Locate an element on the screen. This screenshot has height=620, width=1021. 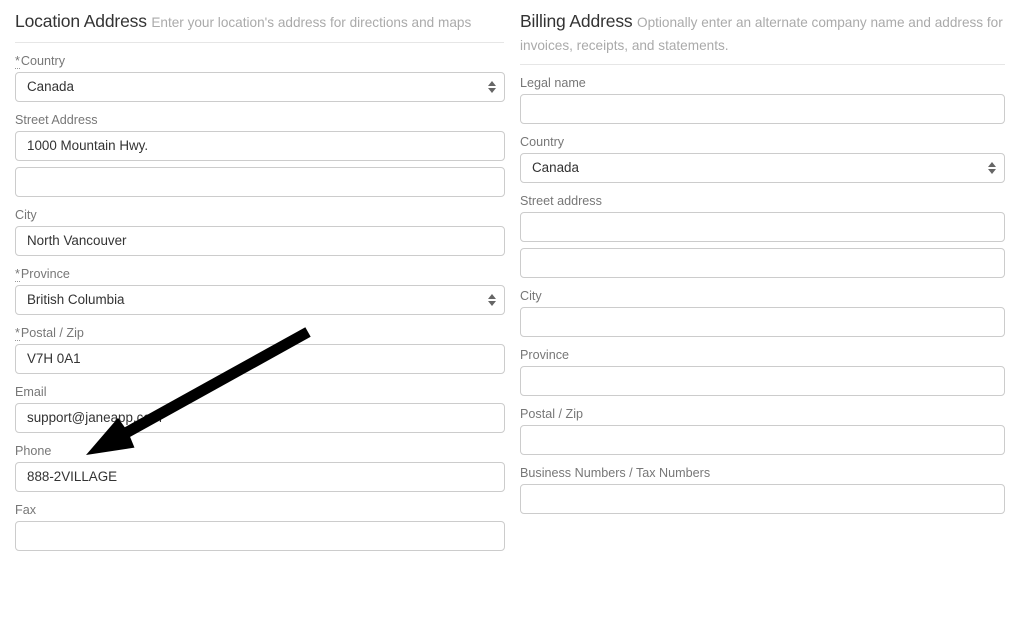
location-address-title: Location Address is located at coordinates (81, 21).